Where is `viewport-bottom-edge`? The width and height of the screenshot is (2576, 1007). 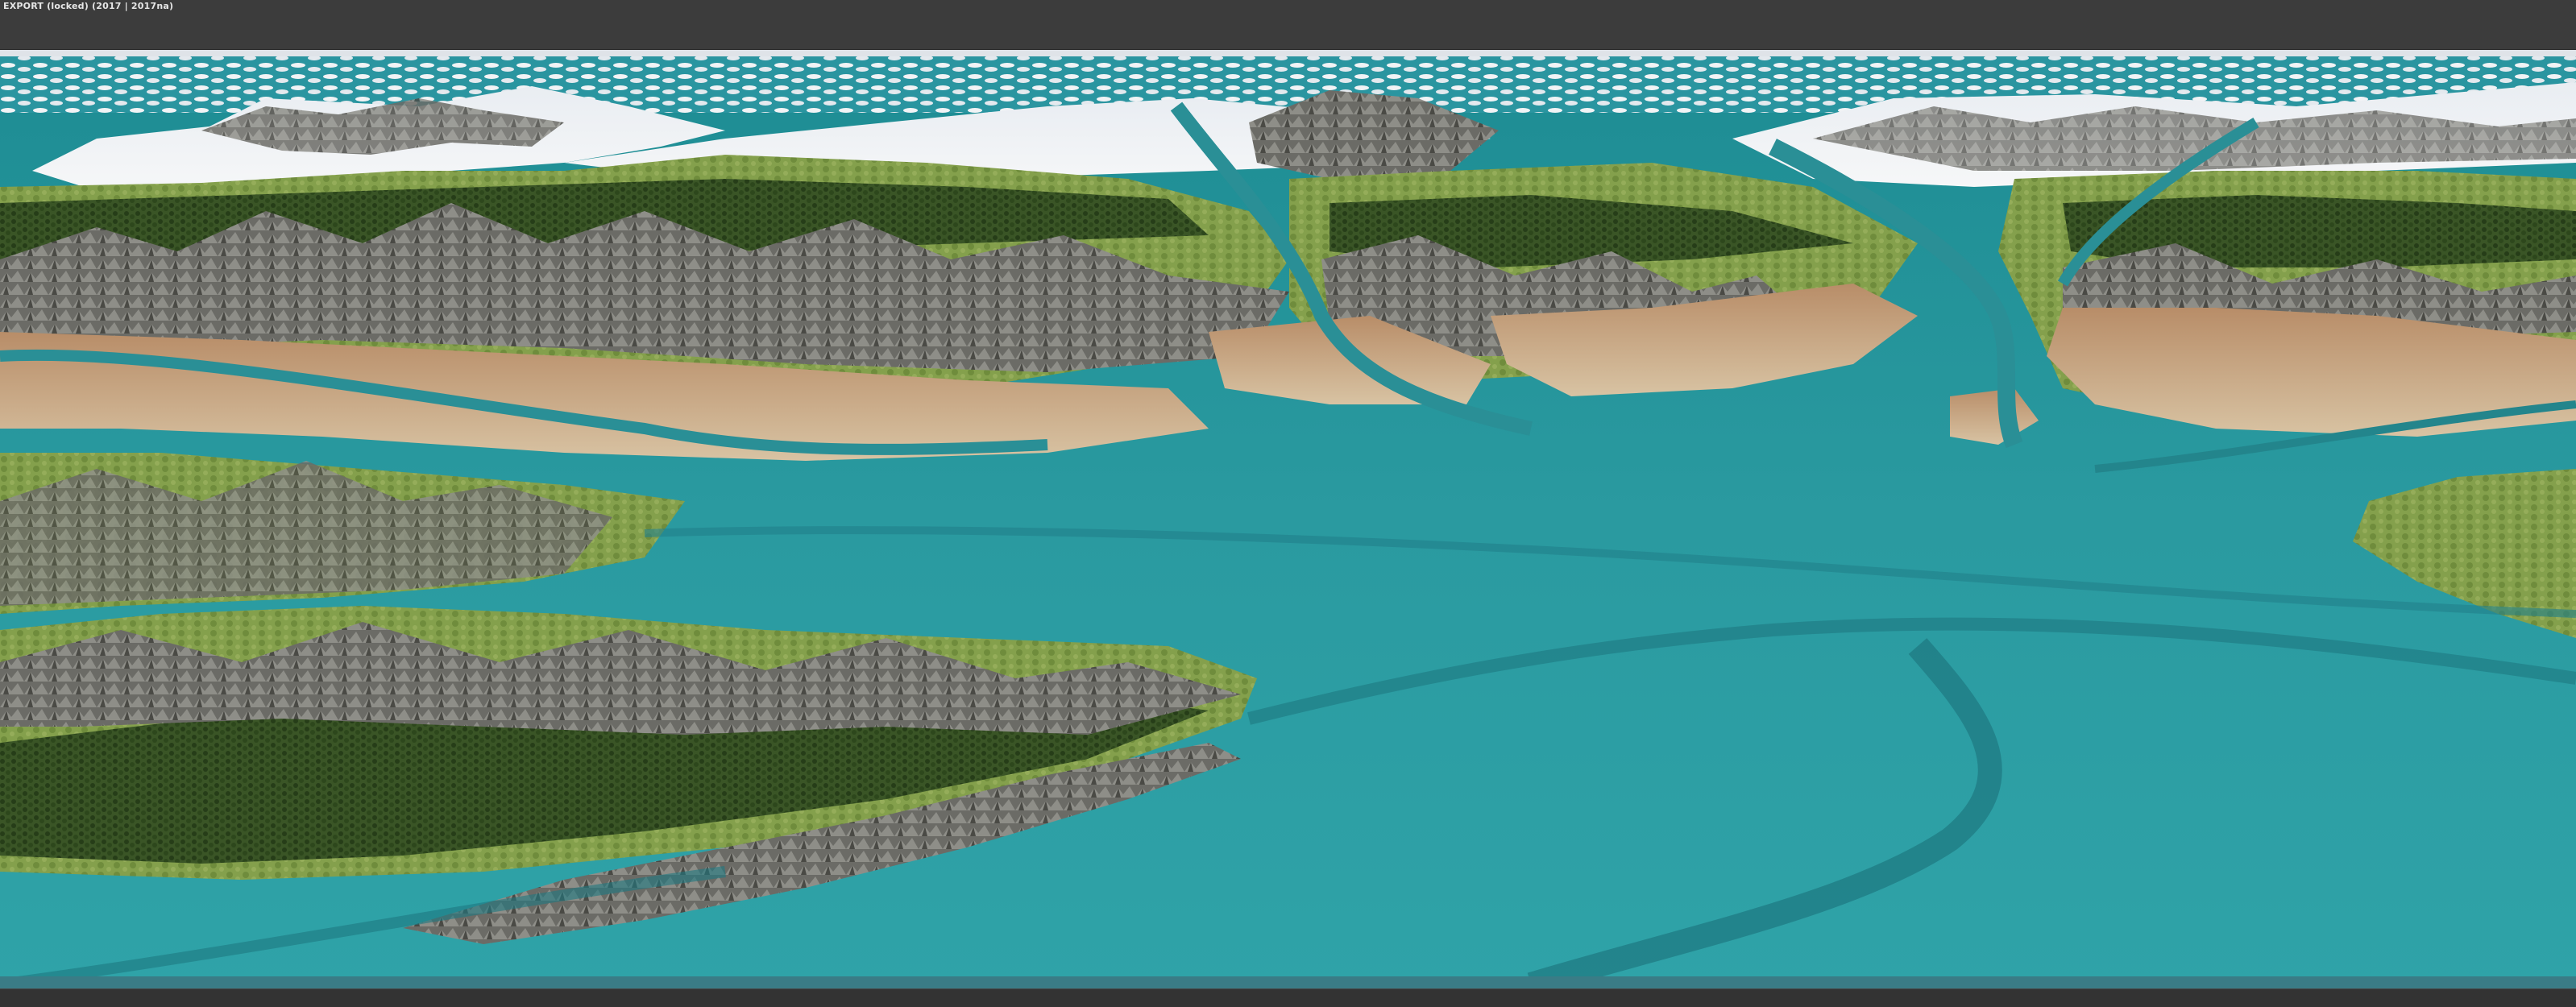
viewport-bottom-edge is located at coordinates (1288, 982).